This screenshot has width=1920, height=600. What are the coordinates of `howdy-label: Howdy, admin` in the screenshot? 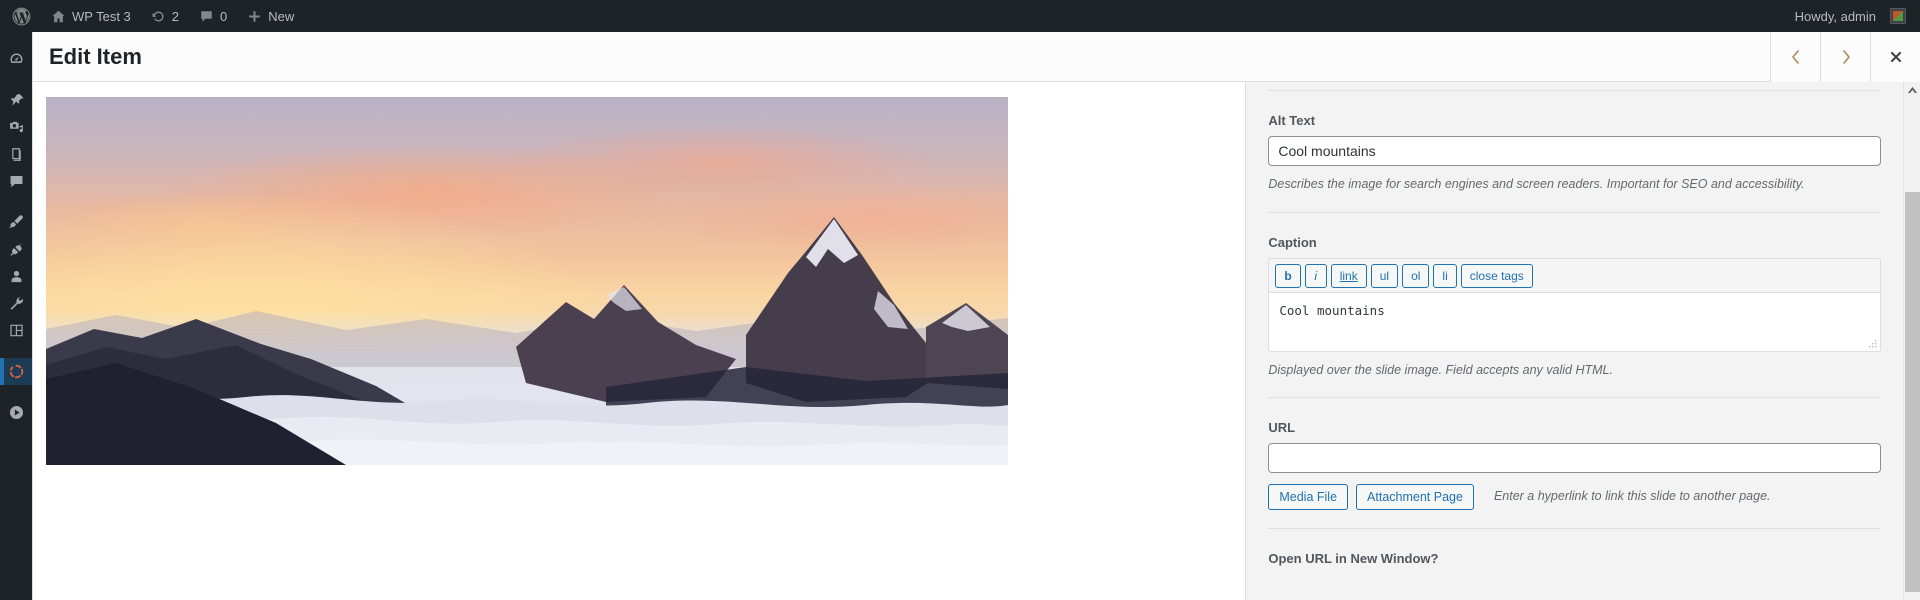 It's located at (1835, 16).